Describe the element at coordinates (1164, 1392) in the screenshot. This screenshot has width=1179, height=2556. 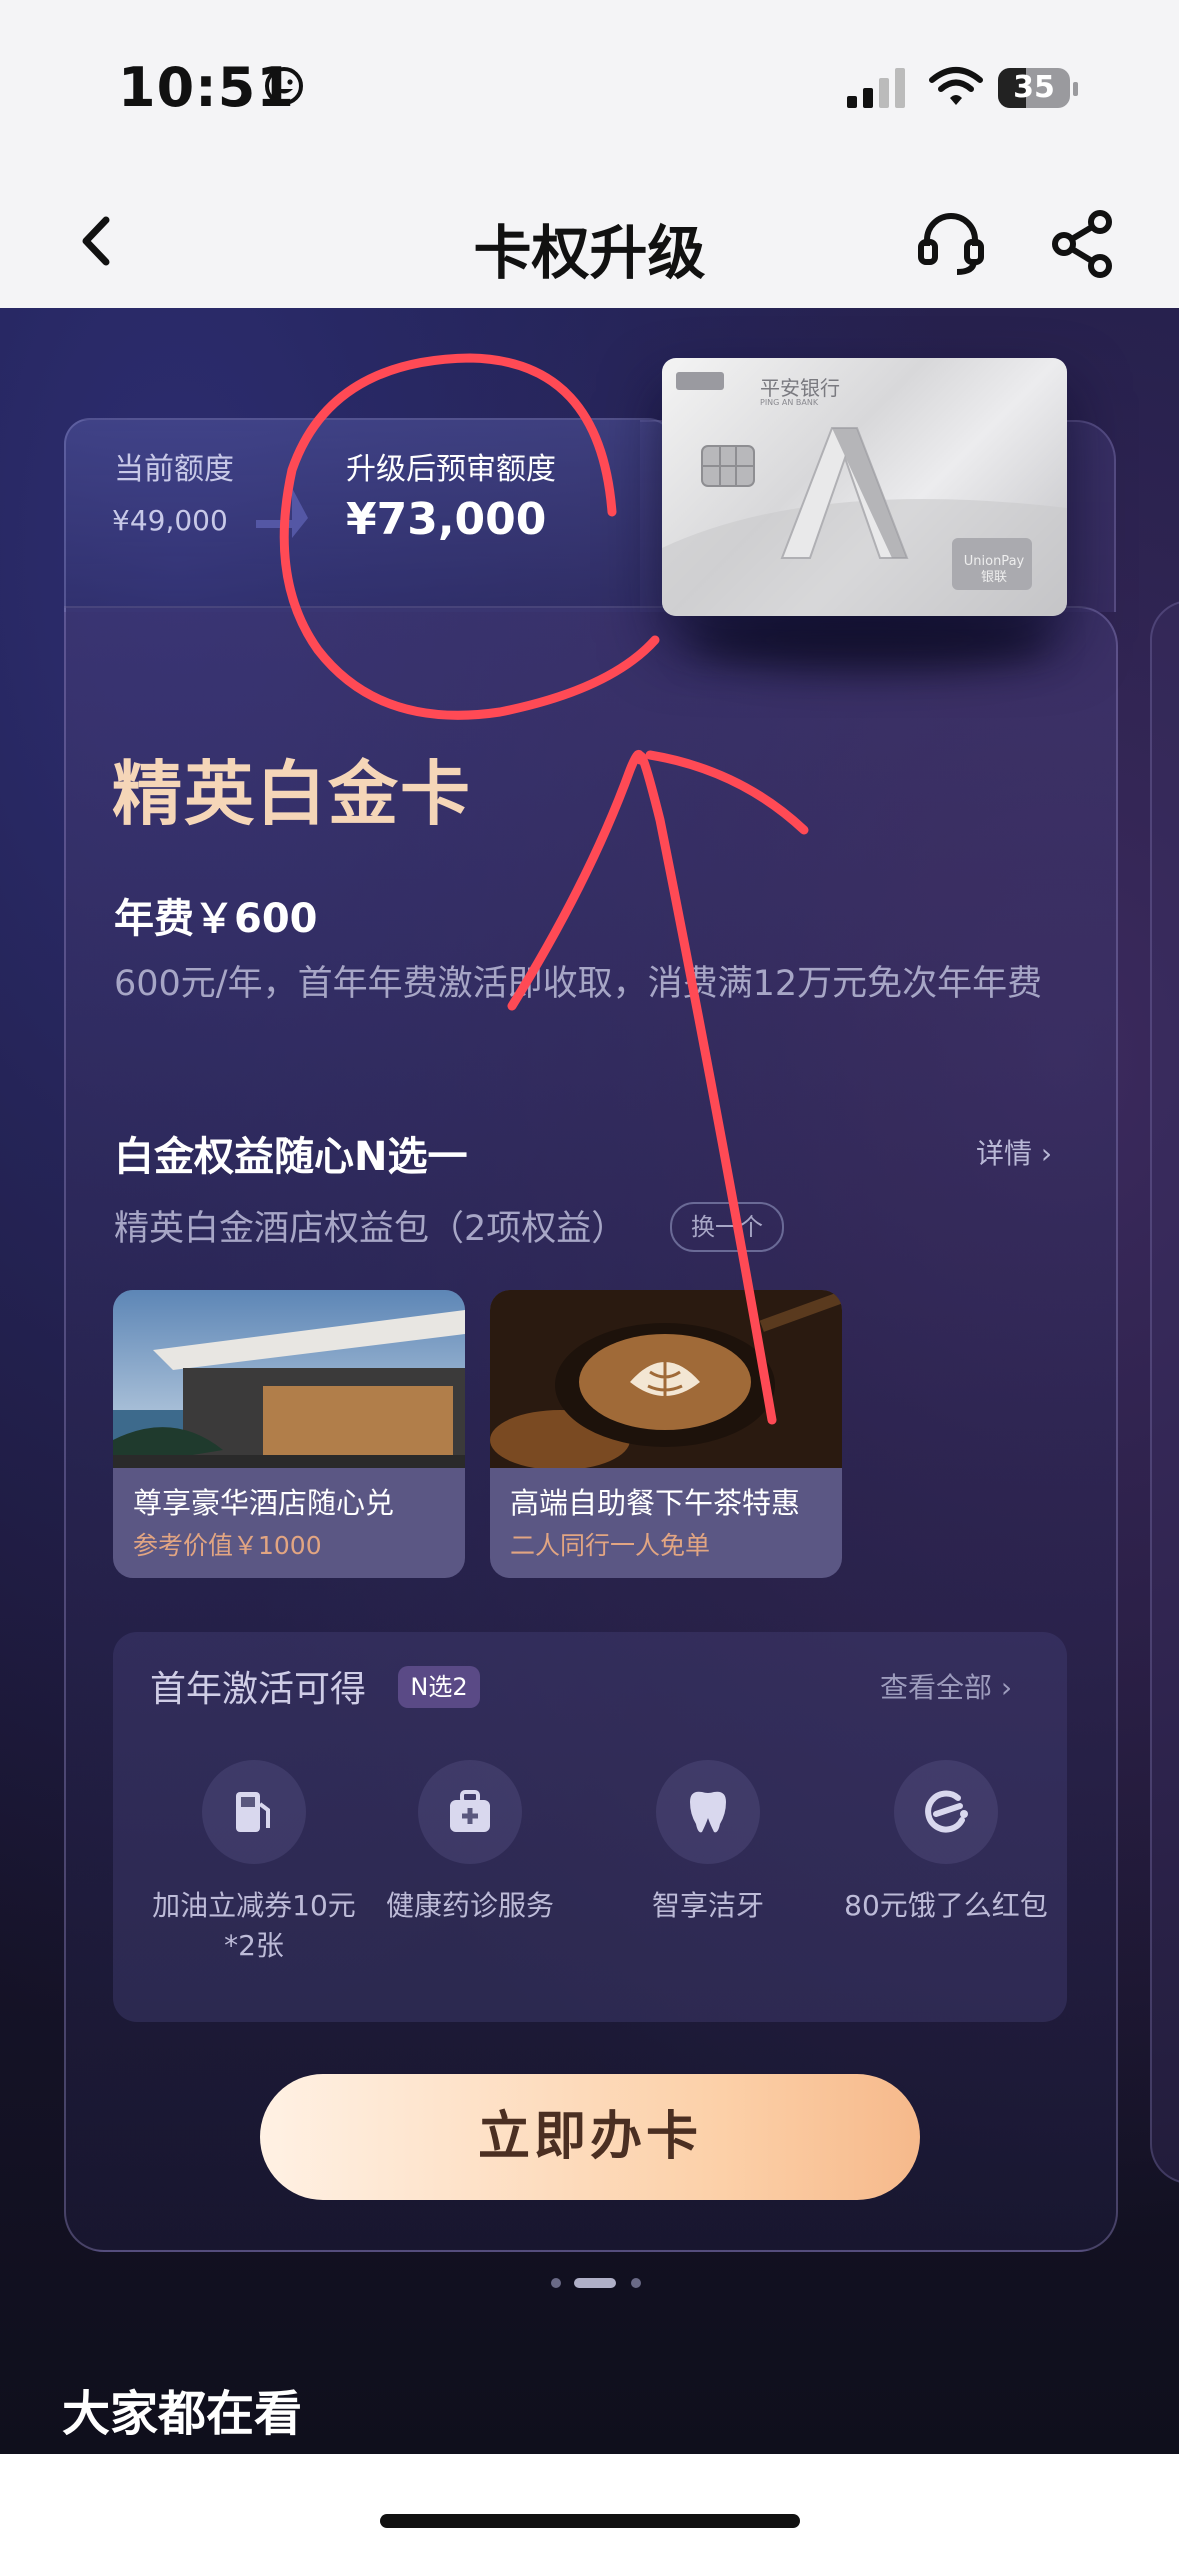
I see `next-card-peek` at that location.